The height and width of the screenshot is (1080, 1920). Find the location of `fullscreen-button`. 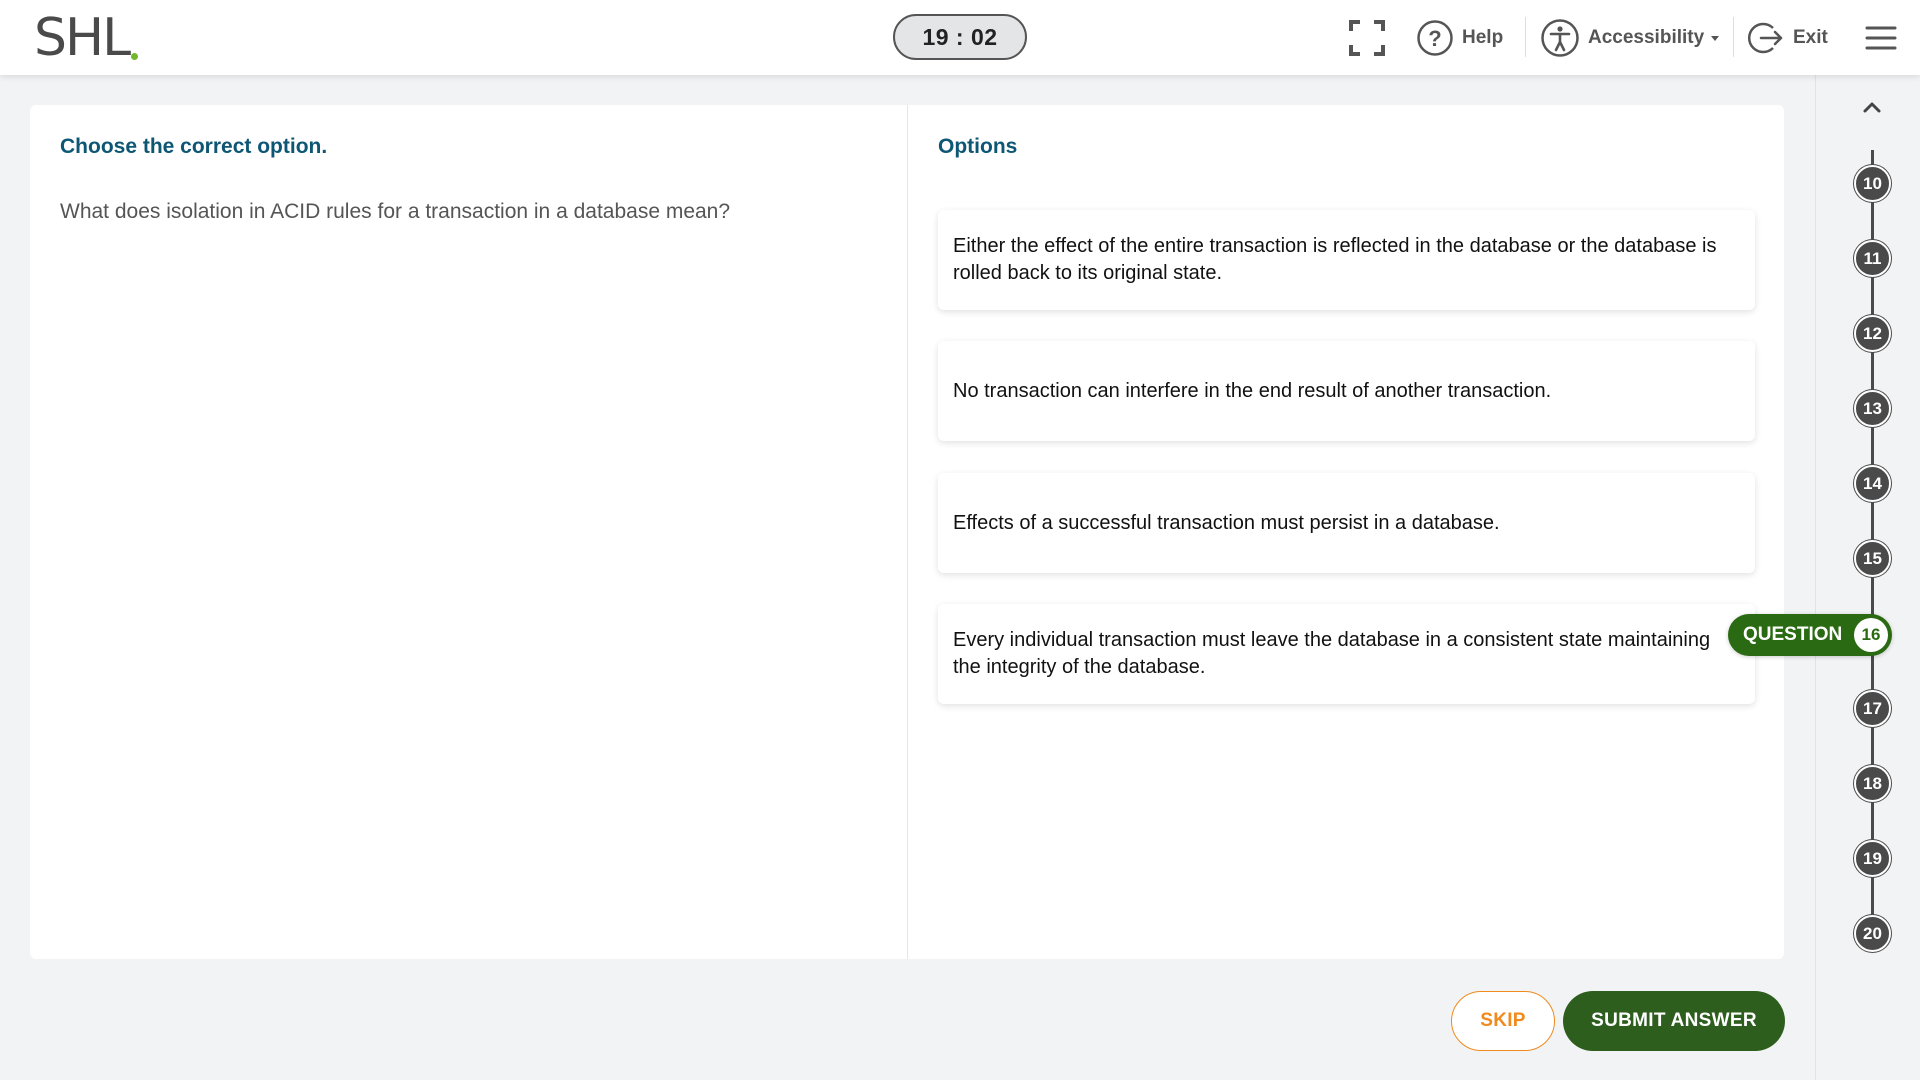

fullscreen-button is located at coordinates (1367, 38).